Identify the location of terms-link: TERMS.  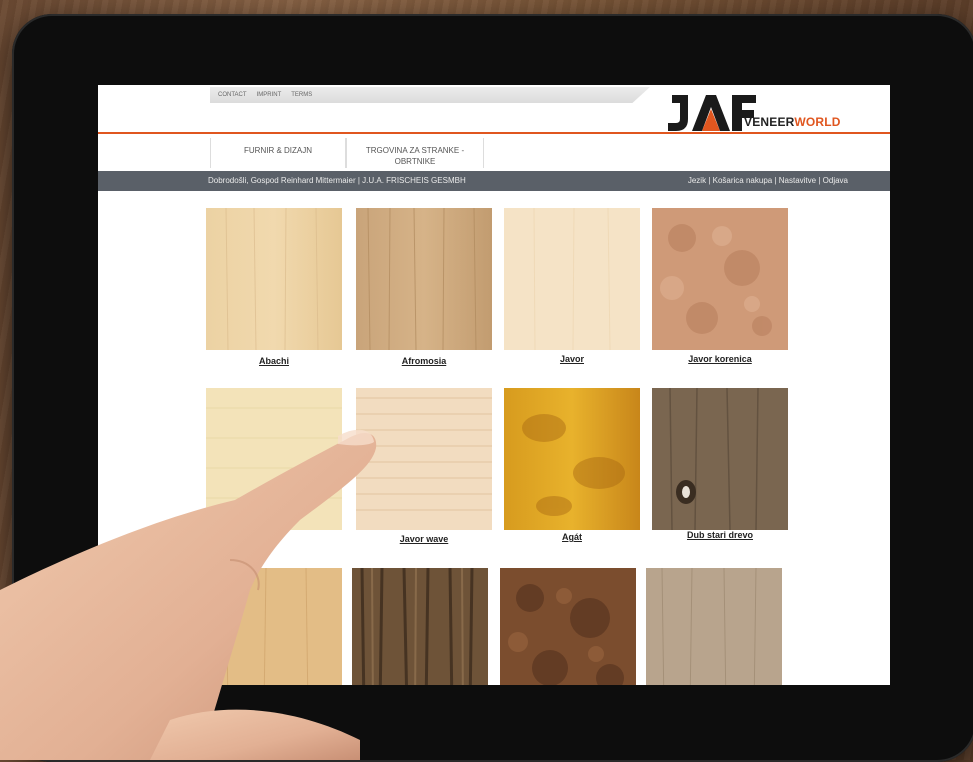
(301, 95).